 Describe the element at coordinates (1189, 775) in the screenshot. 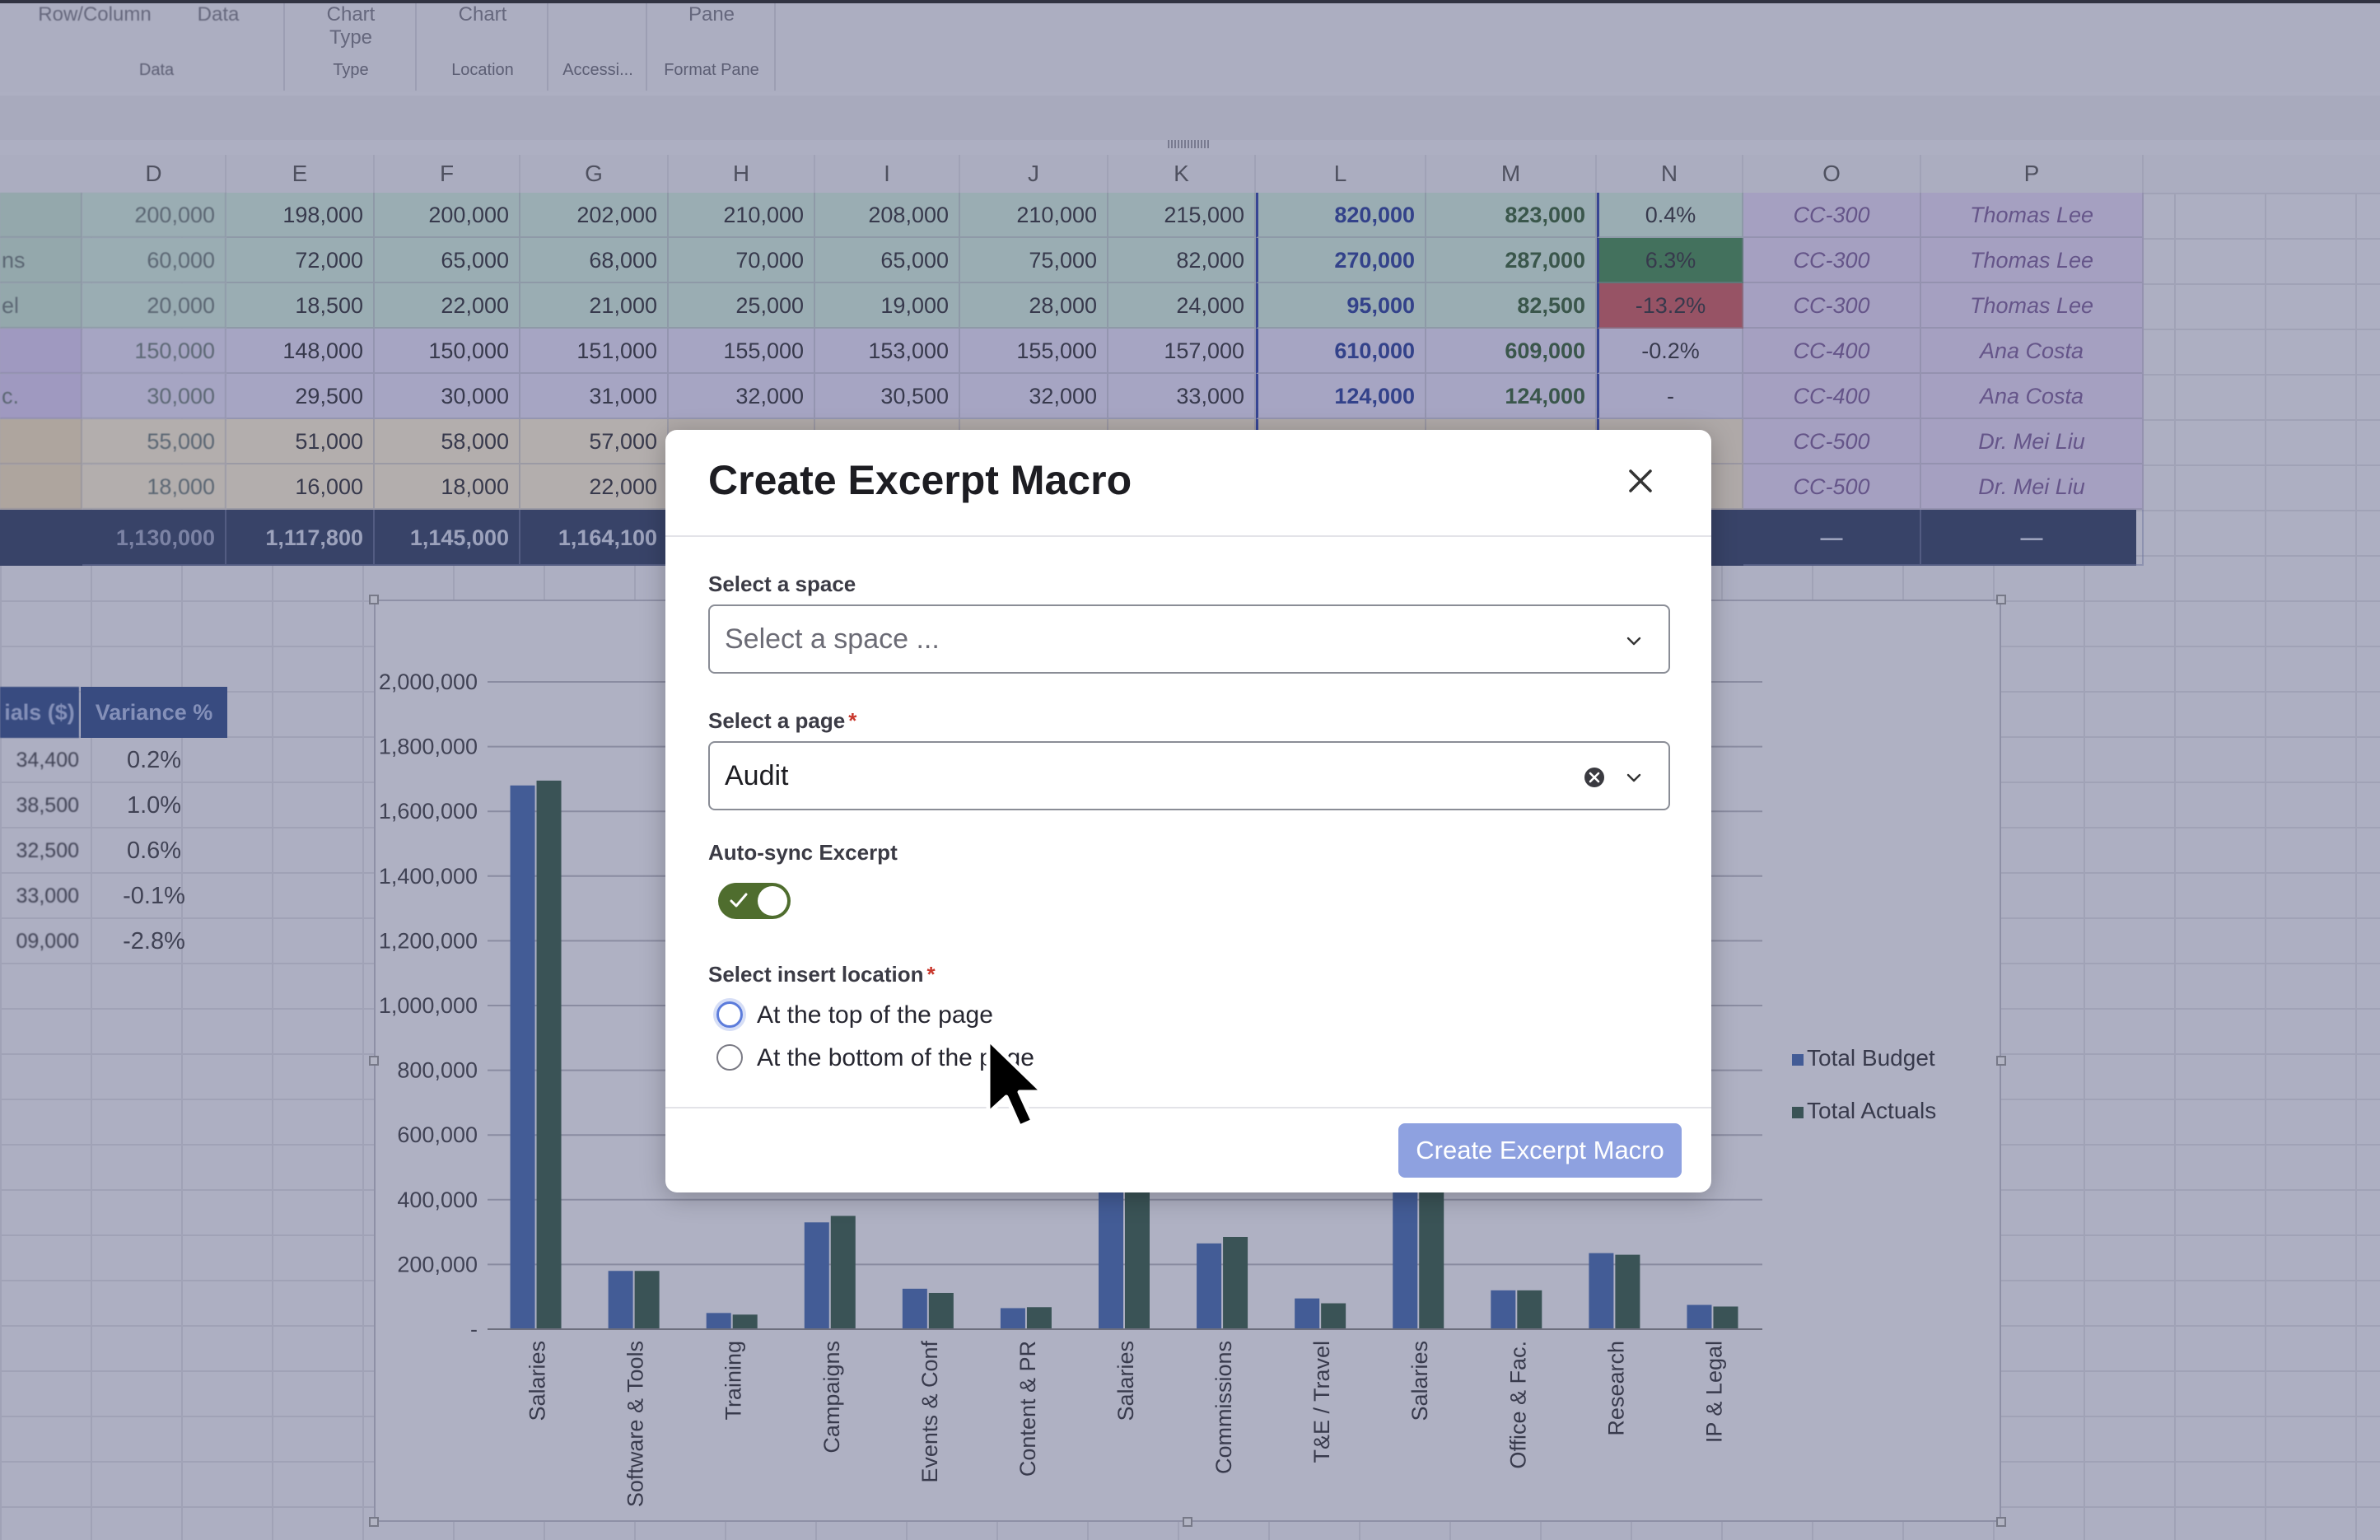

I see `page-select: Audit` at that location.